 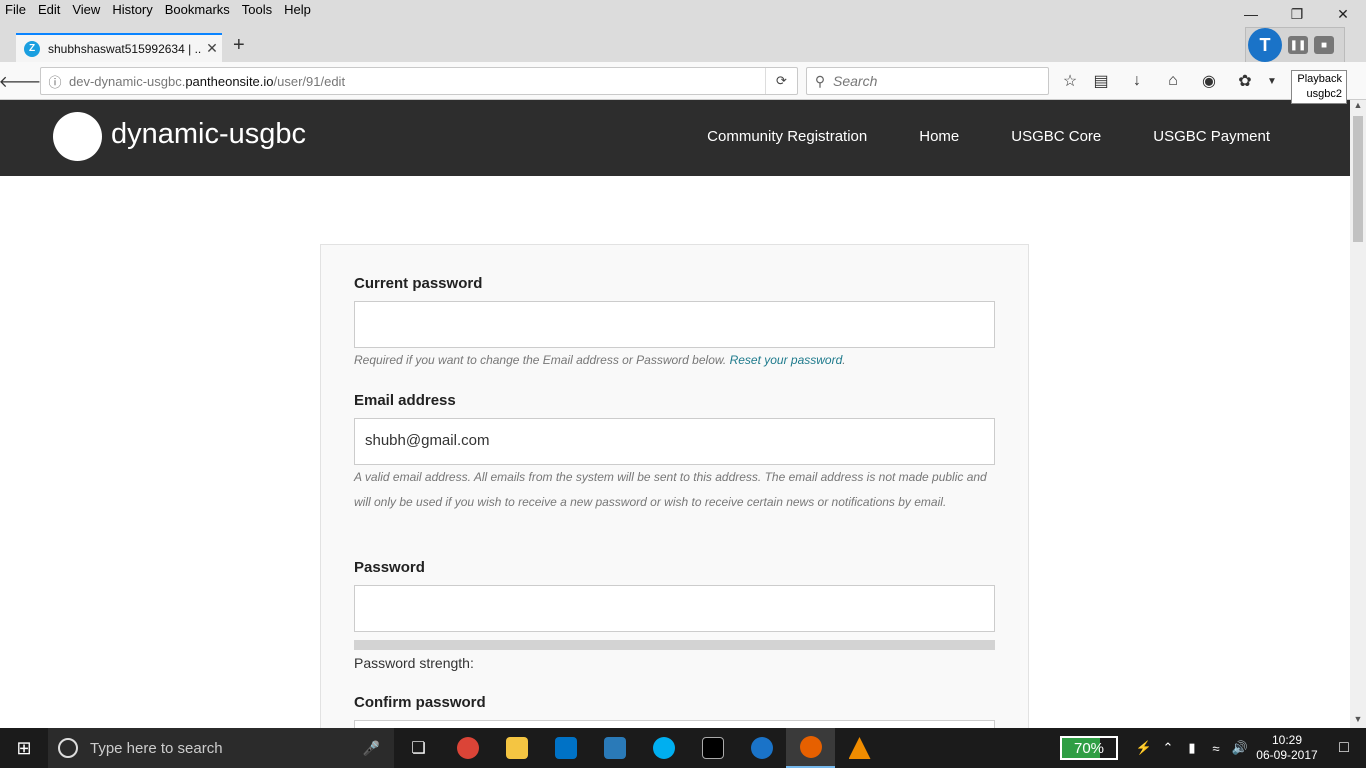 What do you see at coordinates (1168, 748) in the screenshot?
I see `show-hidden-icons-chevron-icon: ⌃` at bounding box center [1168, 748].